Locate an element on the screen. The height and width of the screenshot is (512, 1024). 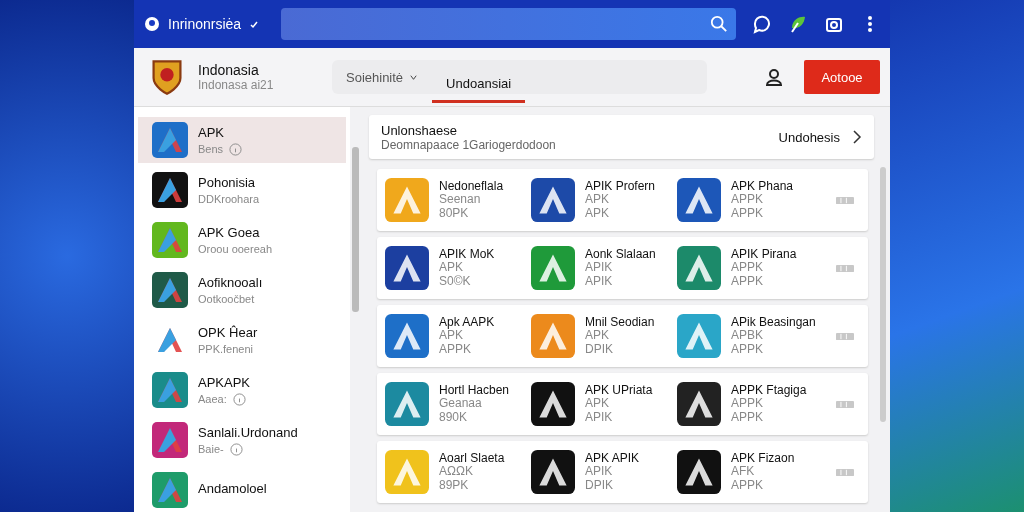
app-tile: Nedoneflala Seenan 80PK is located at coordinates (458, 200).